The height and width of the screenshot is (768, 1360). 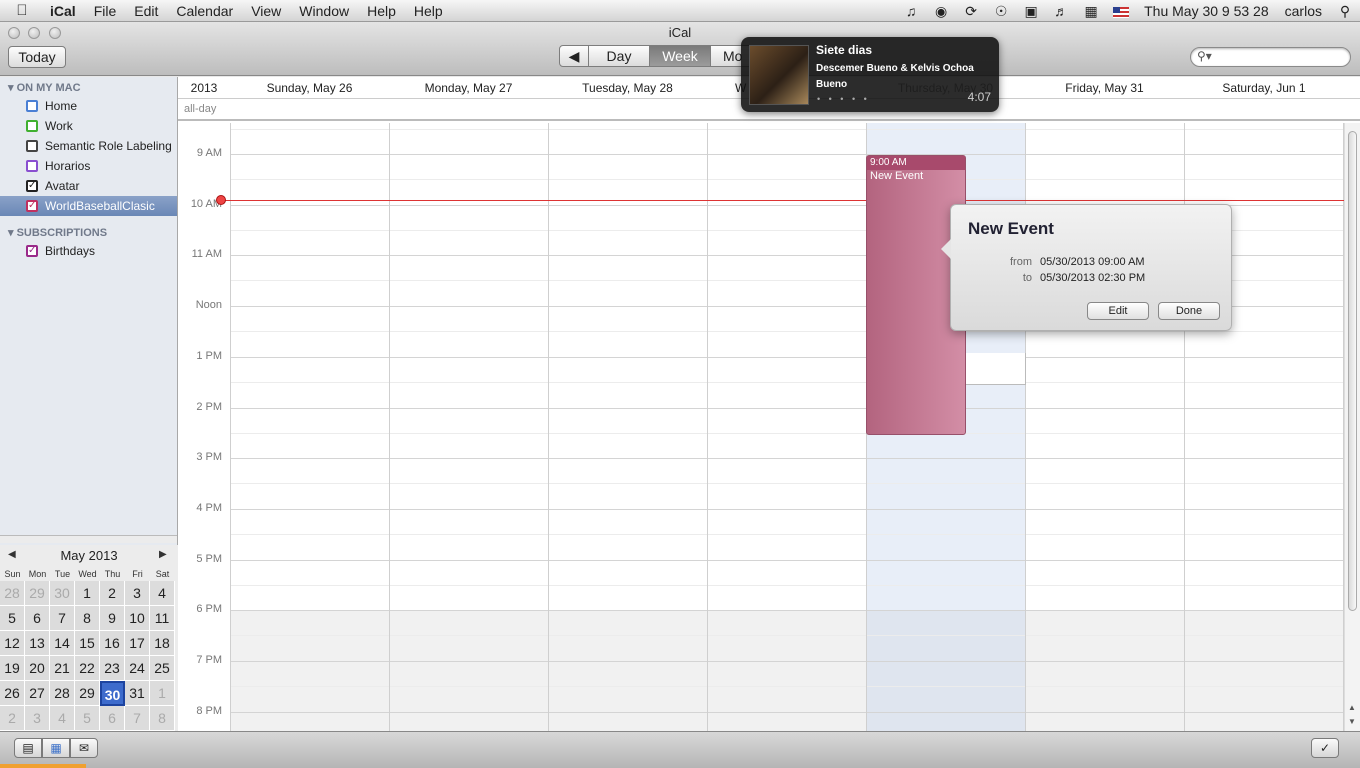 I want to click on today-button: Today, so click(x=37, y=57).